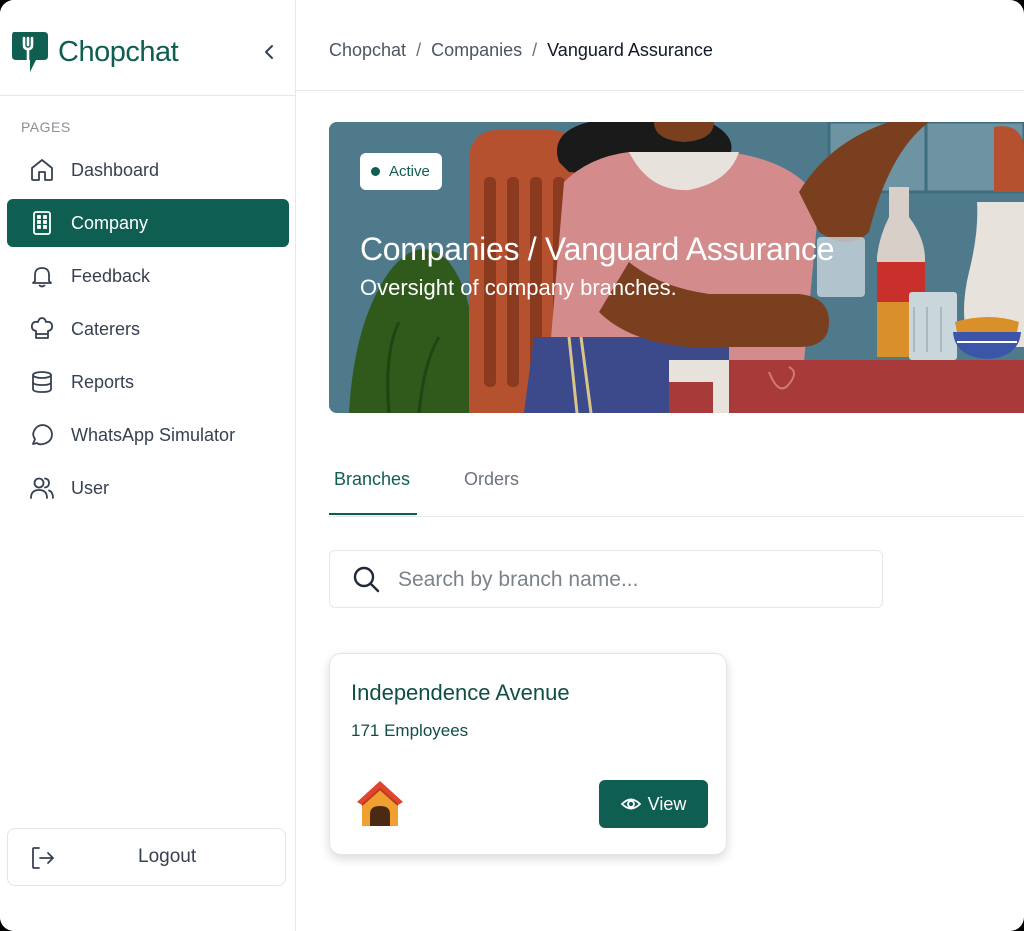 Image resolution: width=1024 pixels, height=931 pixels. What do you see at coordinates (528, 754) in the screenshot?
I see `branch-card: Independence Avenue 171 Employees View` at bounding box center [528, 754].